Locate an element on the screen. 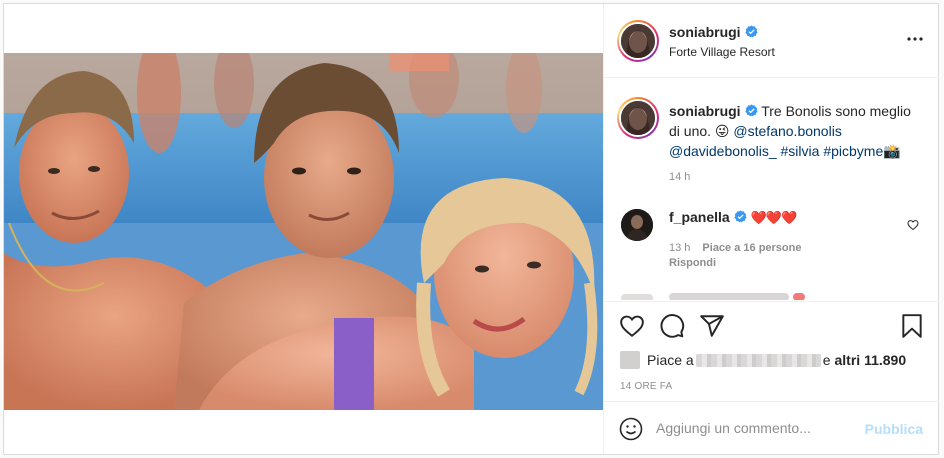  smiley-icon is located at coordinates (631, 429).